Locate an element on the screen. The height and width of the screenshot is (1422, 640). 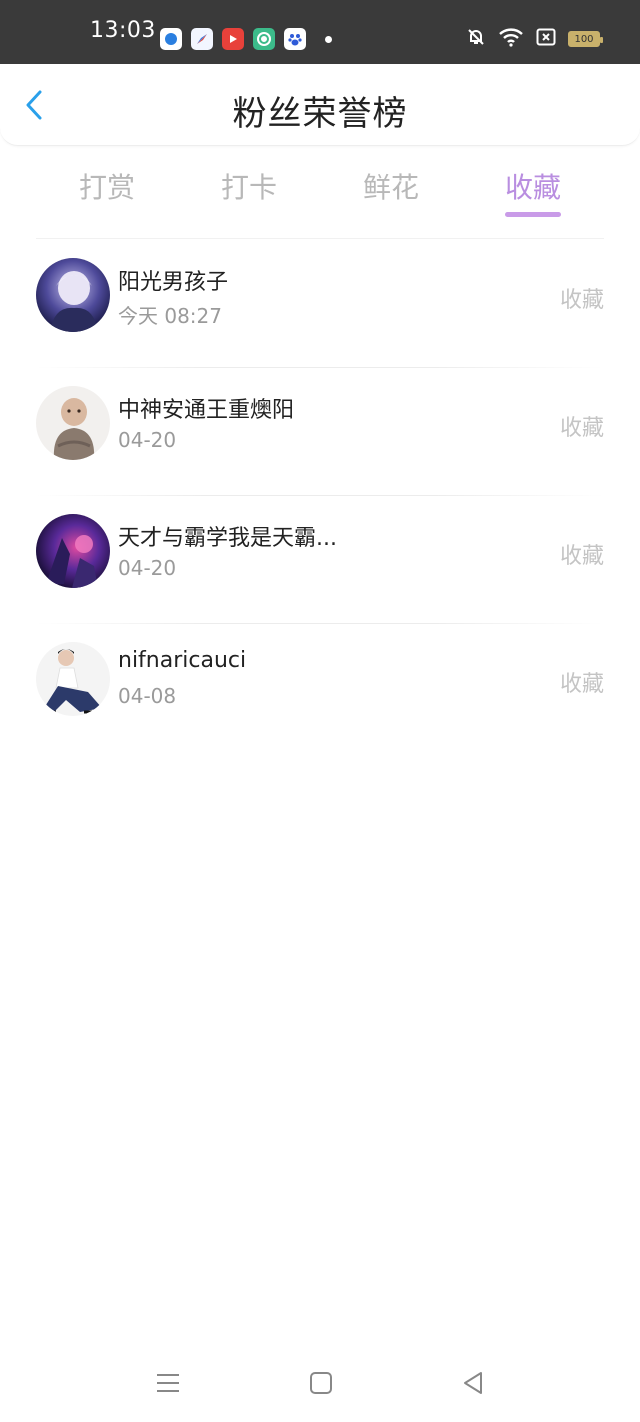
home-square-icon is located at coordinates (321, 1383).